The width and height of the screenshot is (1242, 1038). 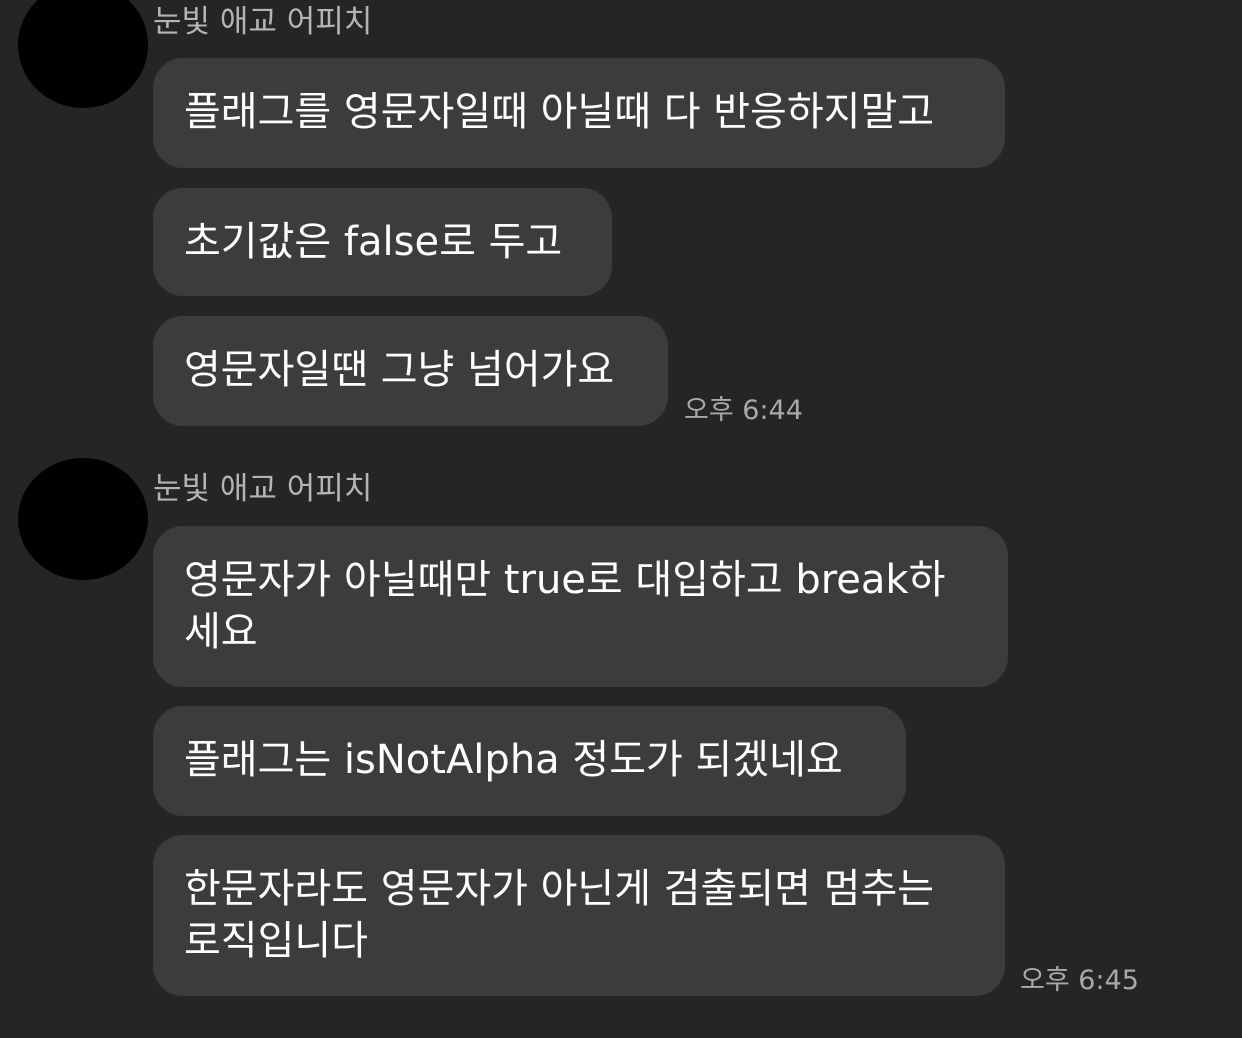 I want to click on message-bubble: 한문자라도 영문자가 아닌게 검출되면 멈추는 로직입니다, so click(x=579, y=915).